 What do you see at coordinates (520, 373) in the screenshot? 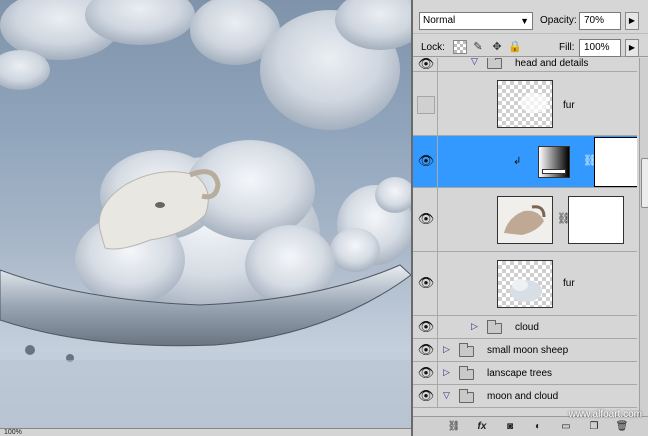
I see `layer-name: lanscape trees` at bounding box center [520, 373].